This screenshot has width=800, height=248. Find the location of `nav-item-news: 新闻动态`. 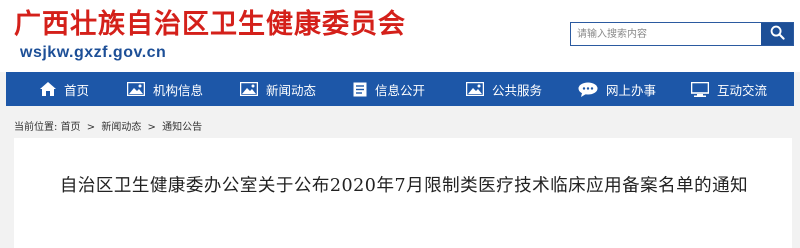

nav-item-news: 新闻动态 is located at coordinates (278, 89).